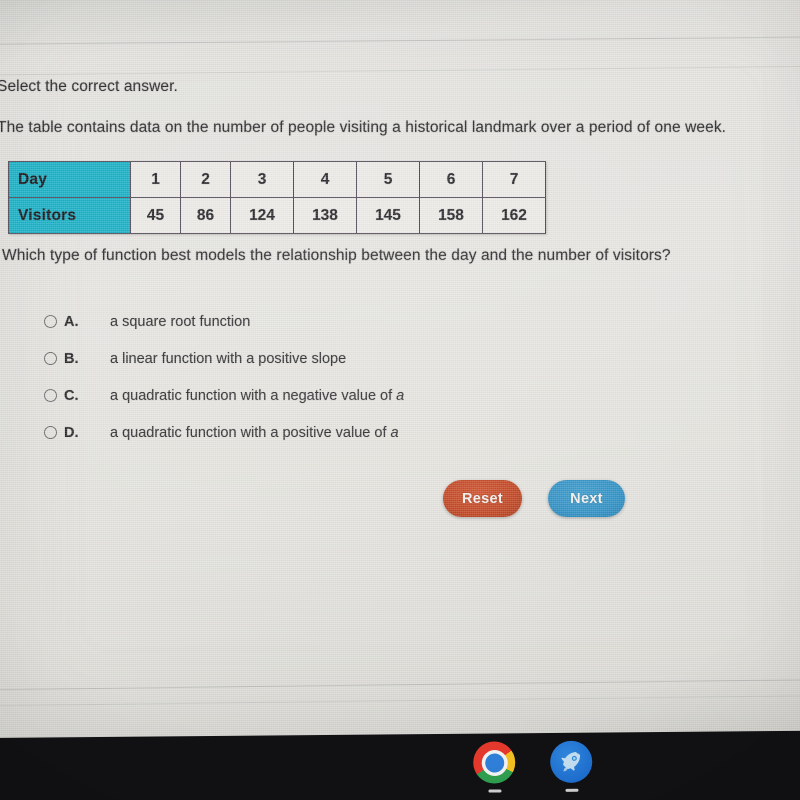  What do you see at coordinates (388, 179) in the screenshot?
I see `cell-day-5: 5` at bounding box center [388, 179].